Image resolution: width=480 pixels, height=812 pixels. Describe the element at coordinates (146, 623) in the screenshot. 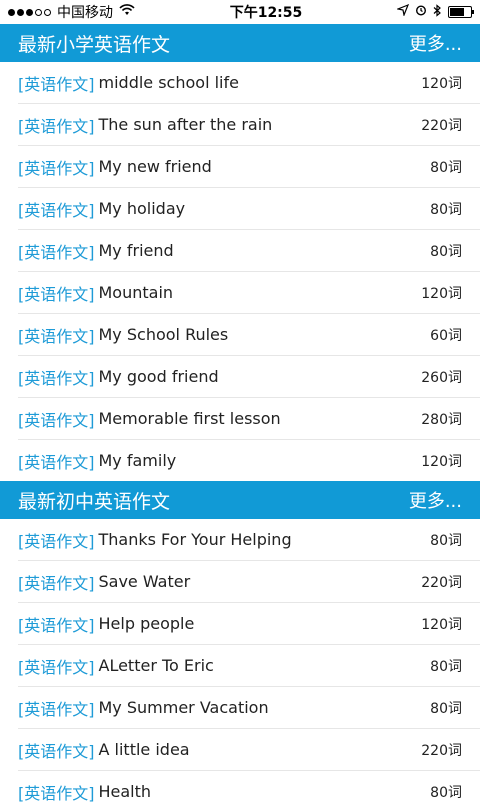

I see `essay-title: Help people` at that location.